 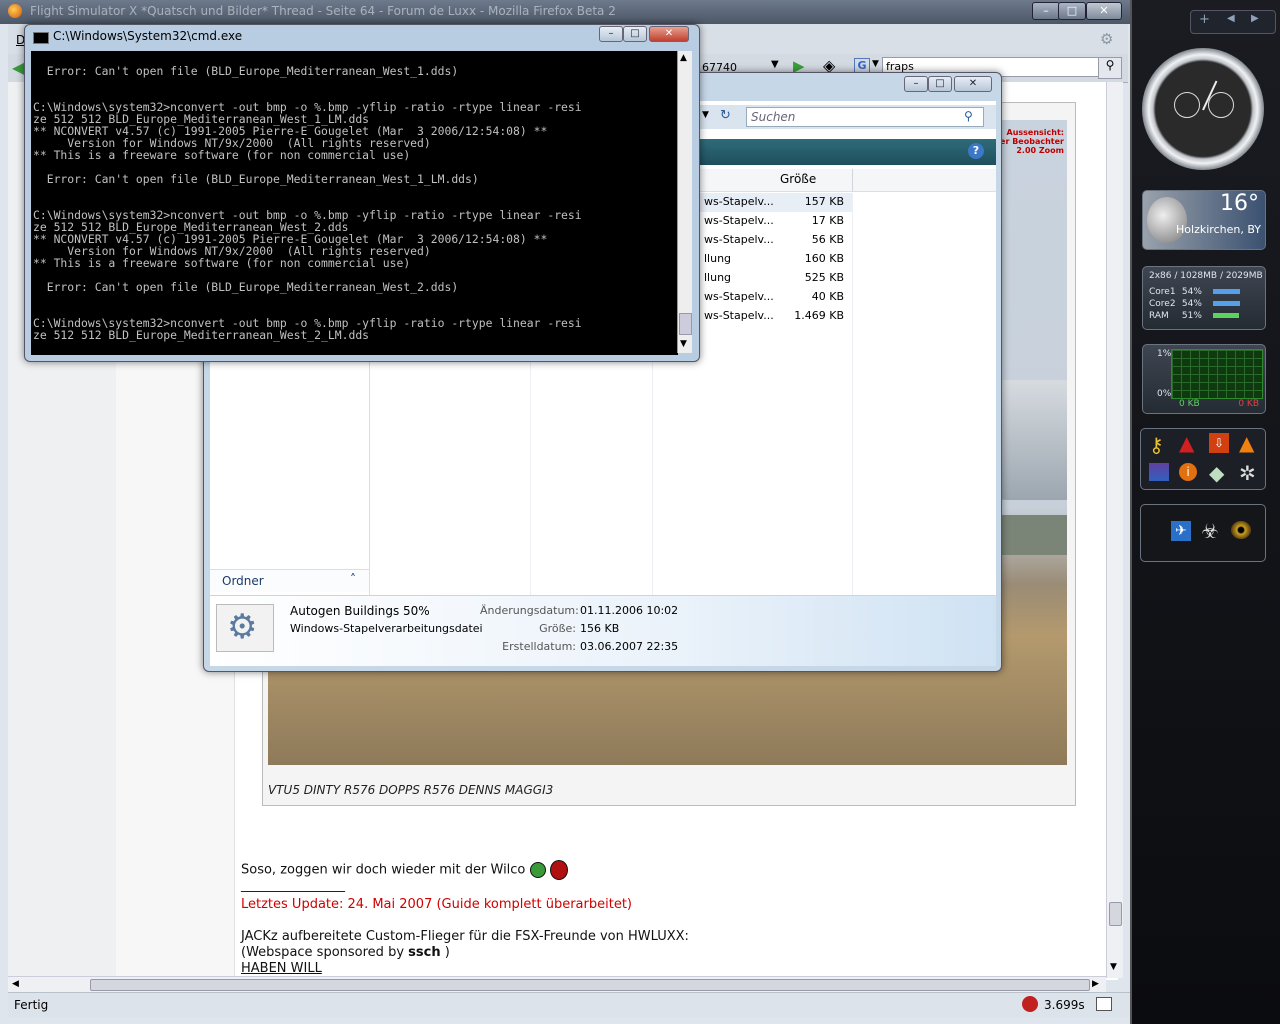 I want to click on cmd-icon, so click(x=41, y=38).